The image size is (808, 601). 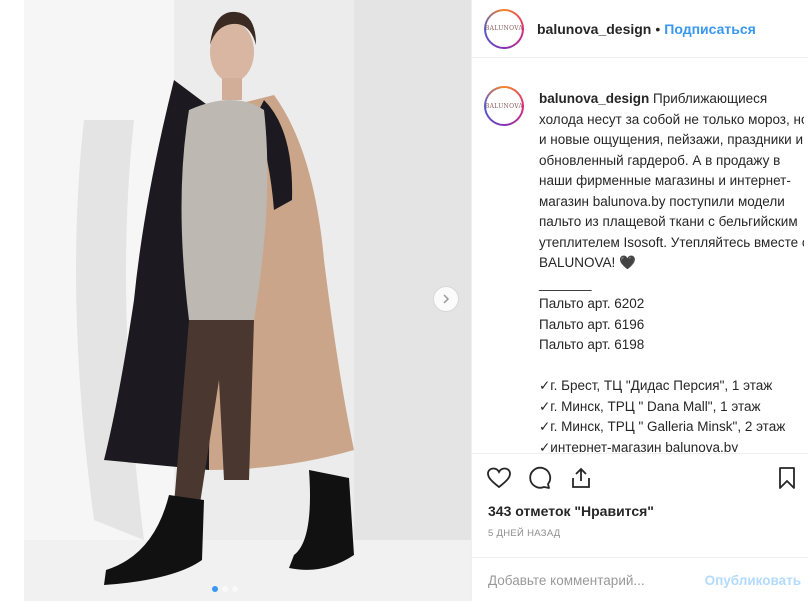 I want to click on chevron-right-icon, so click(x=446, y=299).